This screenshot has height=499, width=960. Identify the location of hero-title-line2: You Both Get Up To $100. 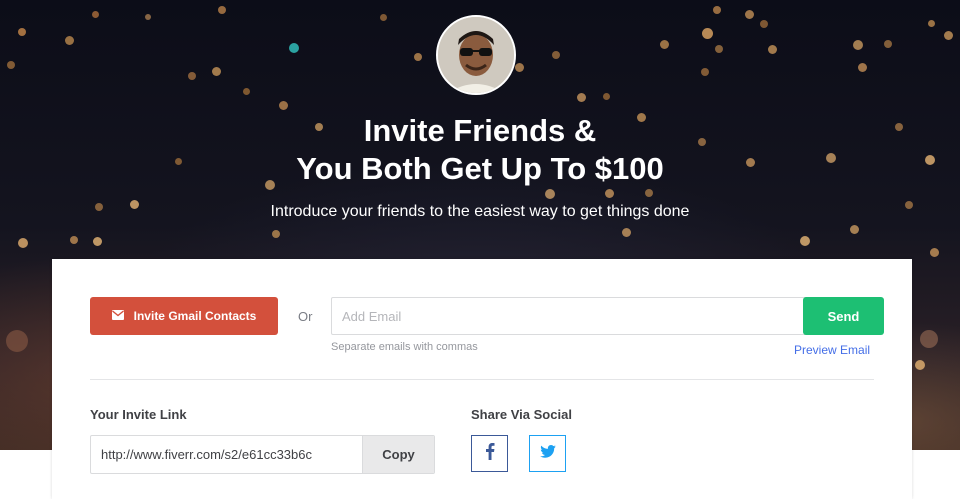
(480, 168).